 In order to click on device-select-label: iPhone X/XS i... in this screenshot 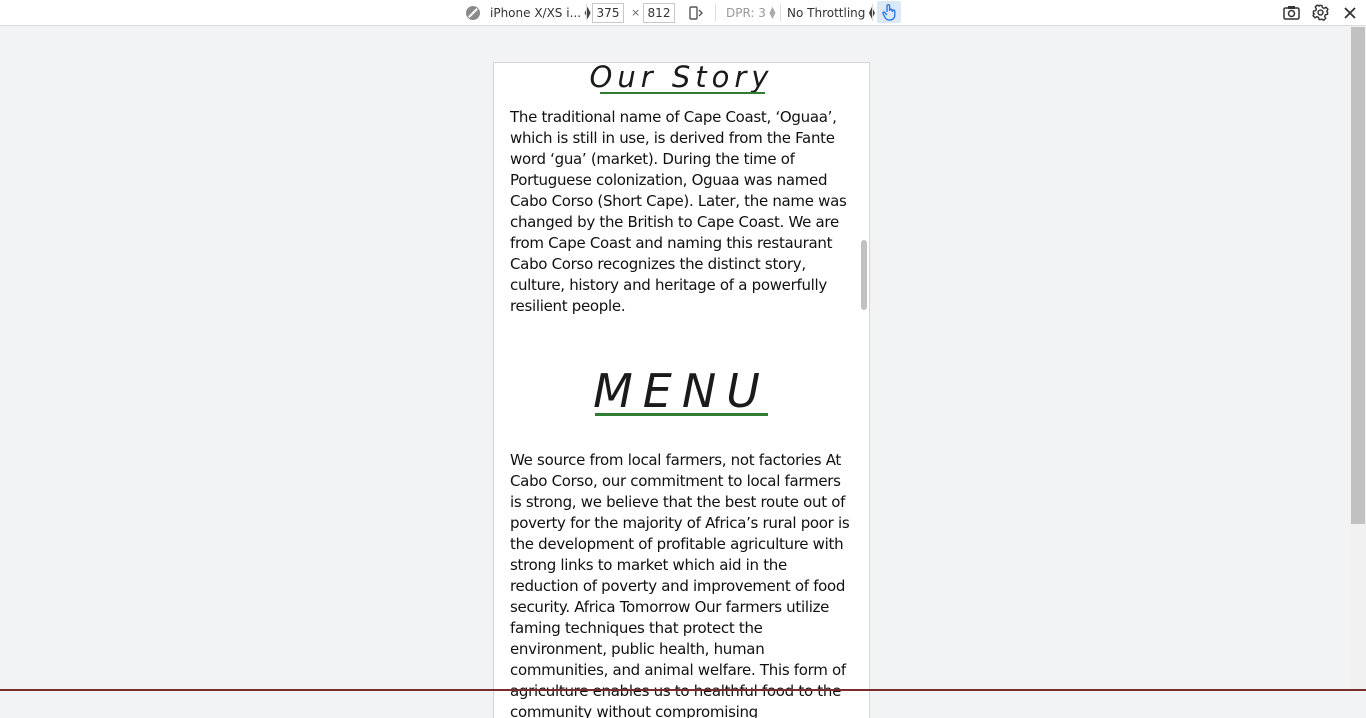, I will do `click(536, 12)`.